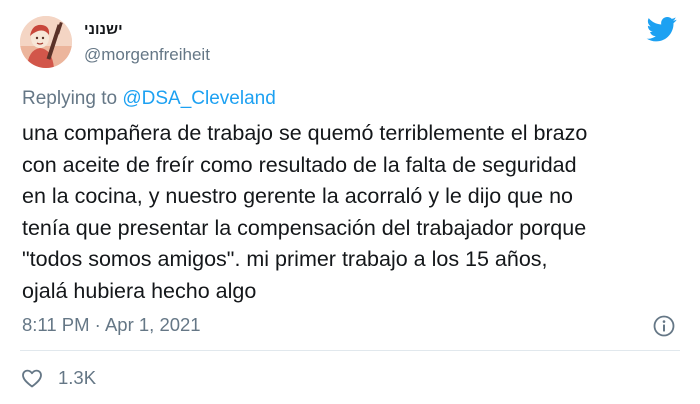  I want to click on tweet-timestamp: 8:11 PM · Apr 1, 2021, so click(111, 325).